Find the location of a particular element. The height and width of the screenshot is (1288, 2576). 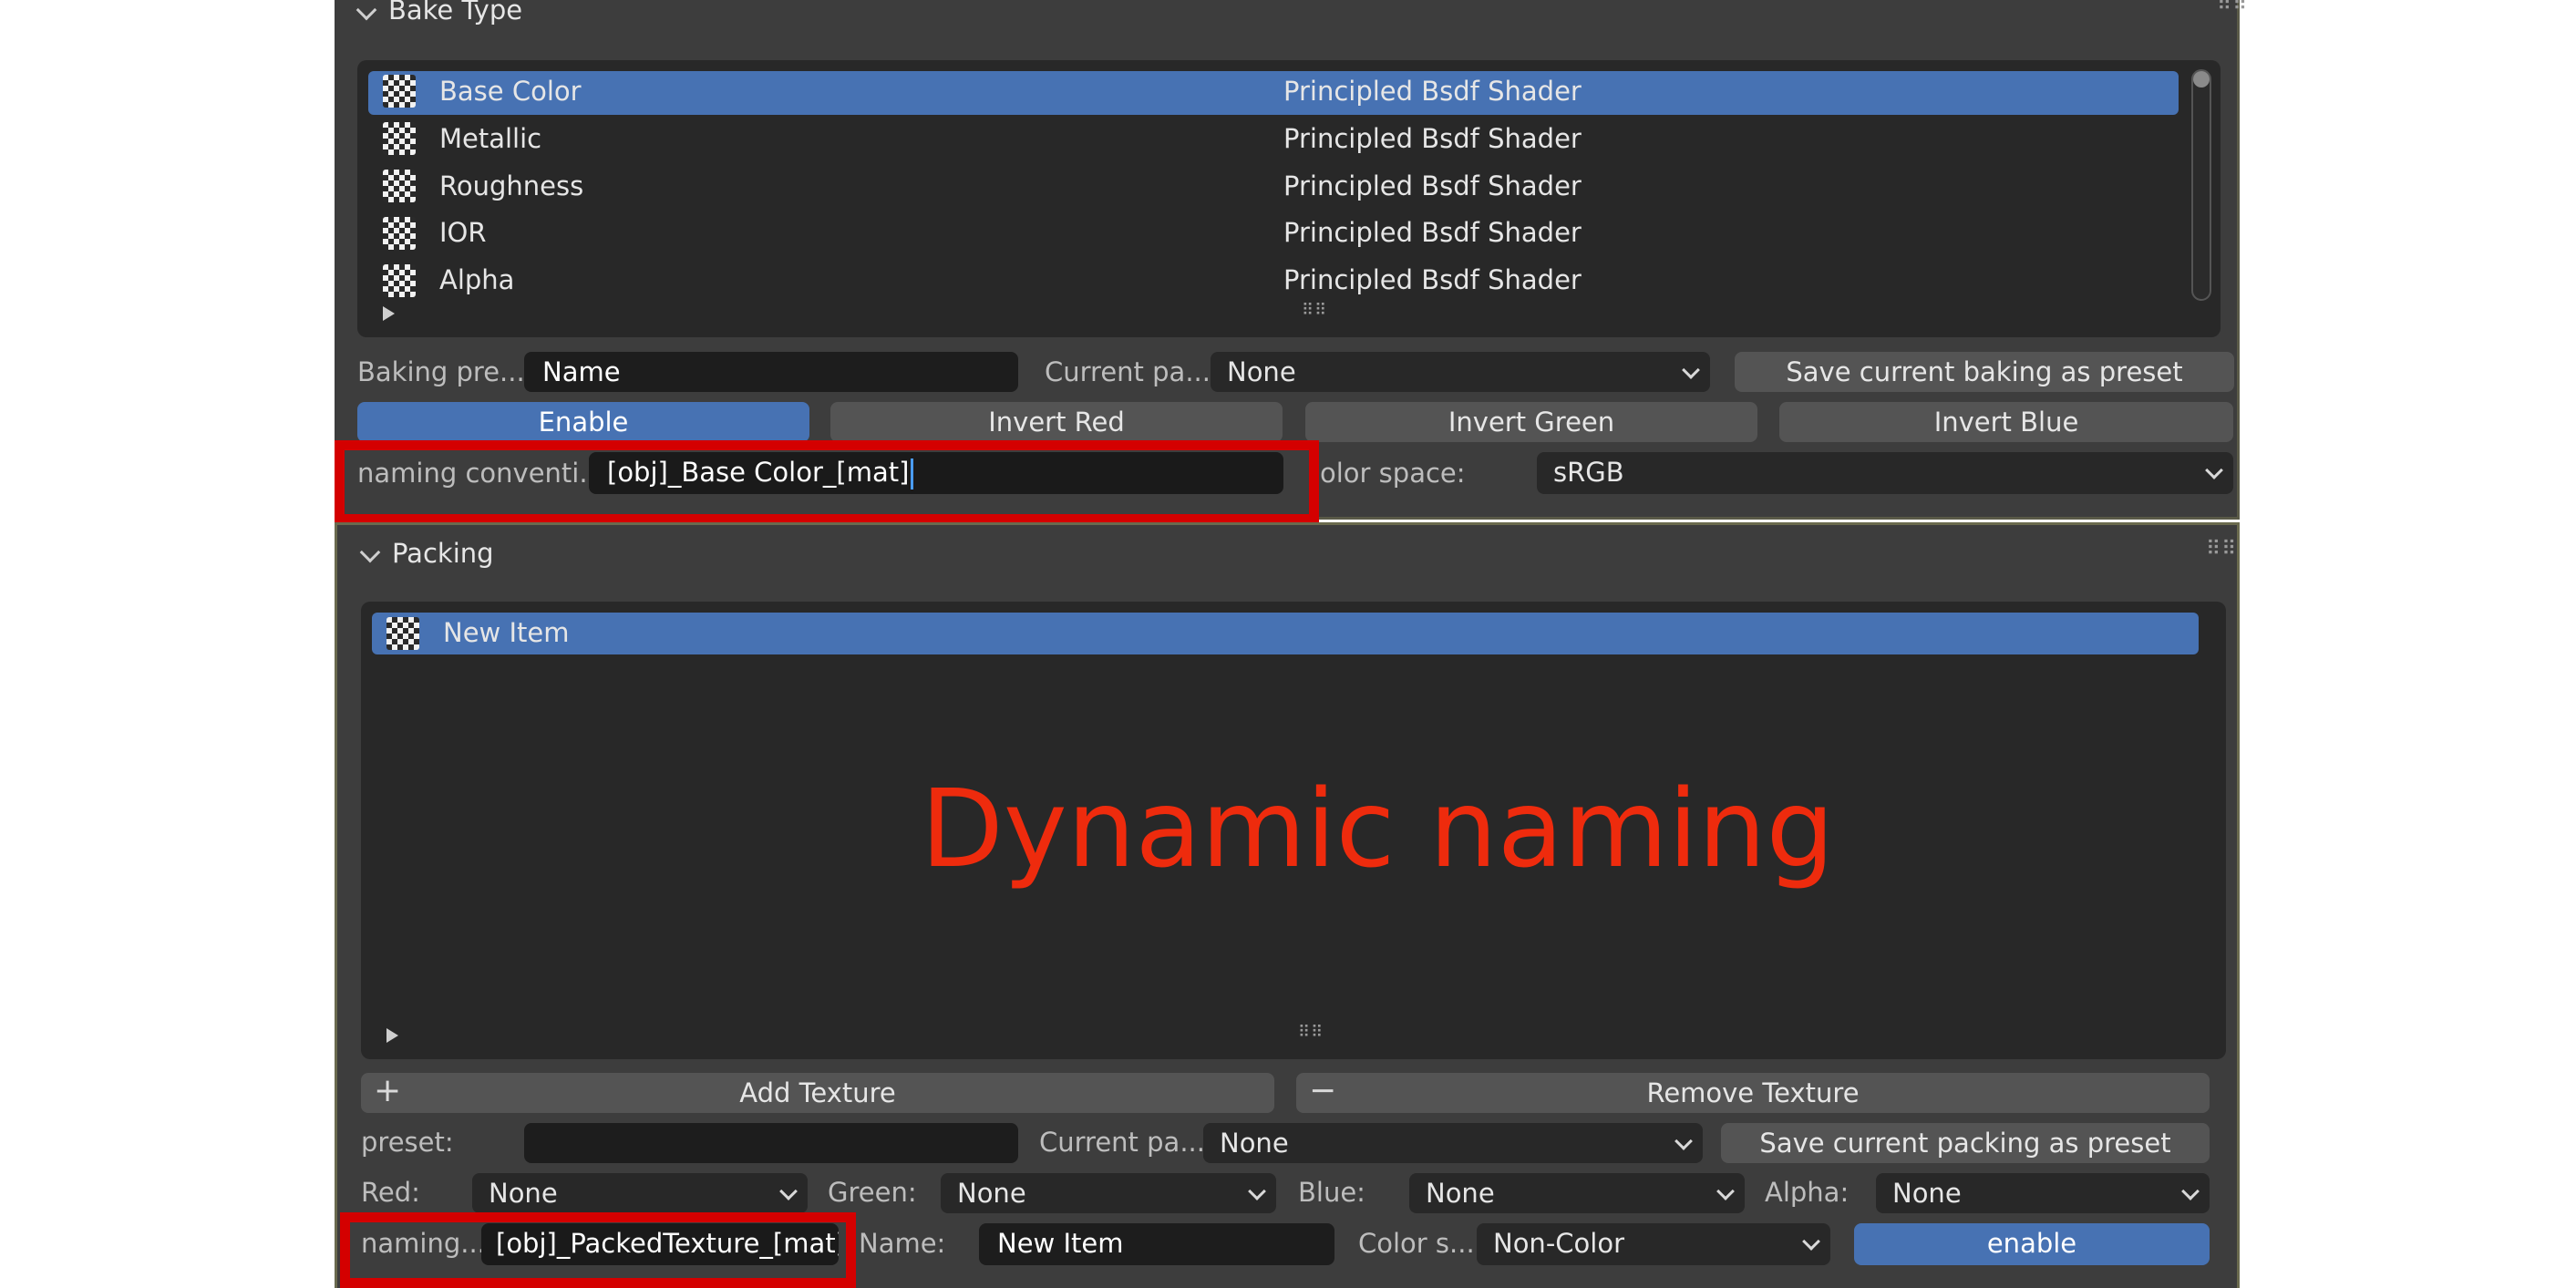

alpha-channel-value: None is located at coordinates (1927, 1193).